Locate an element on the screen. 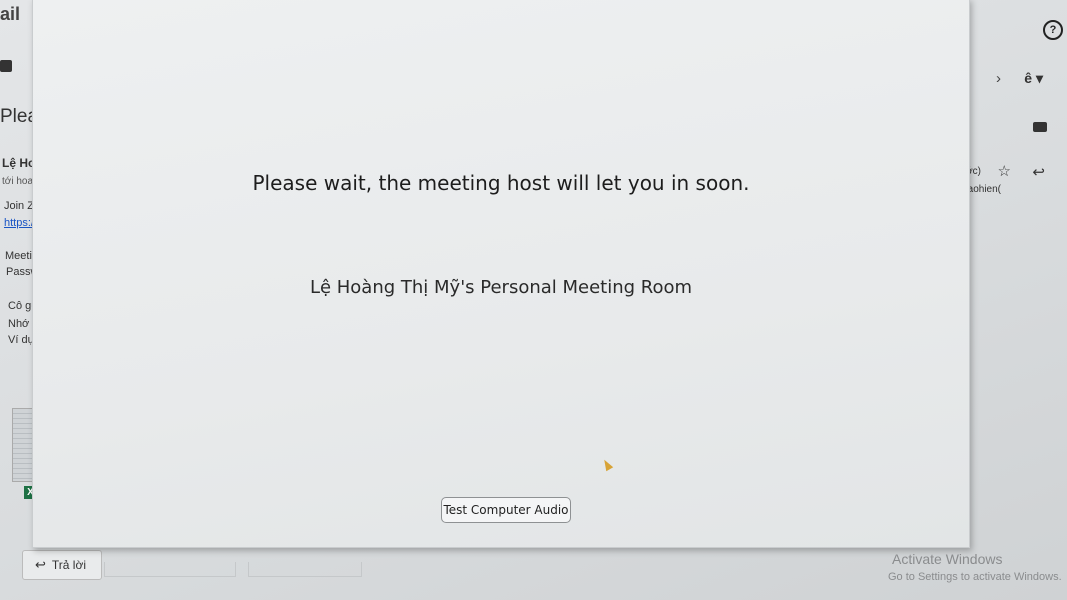 This screenshot has width=1067, height=600. reply-arrow-icon: ↩ is located at coordinates (40, 564).